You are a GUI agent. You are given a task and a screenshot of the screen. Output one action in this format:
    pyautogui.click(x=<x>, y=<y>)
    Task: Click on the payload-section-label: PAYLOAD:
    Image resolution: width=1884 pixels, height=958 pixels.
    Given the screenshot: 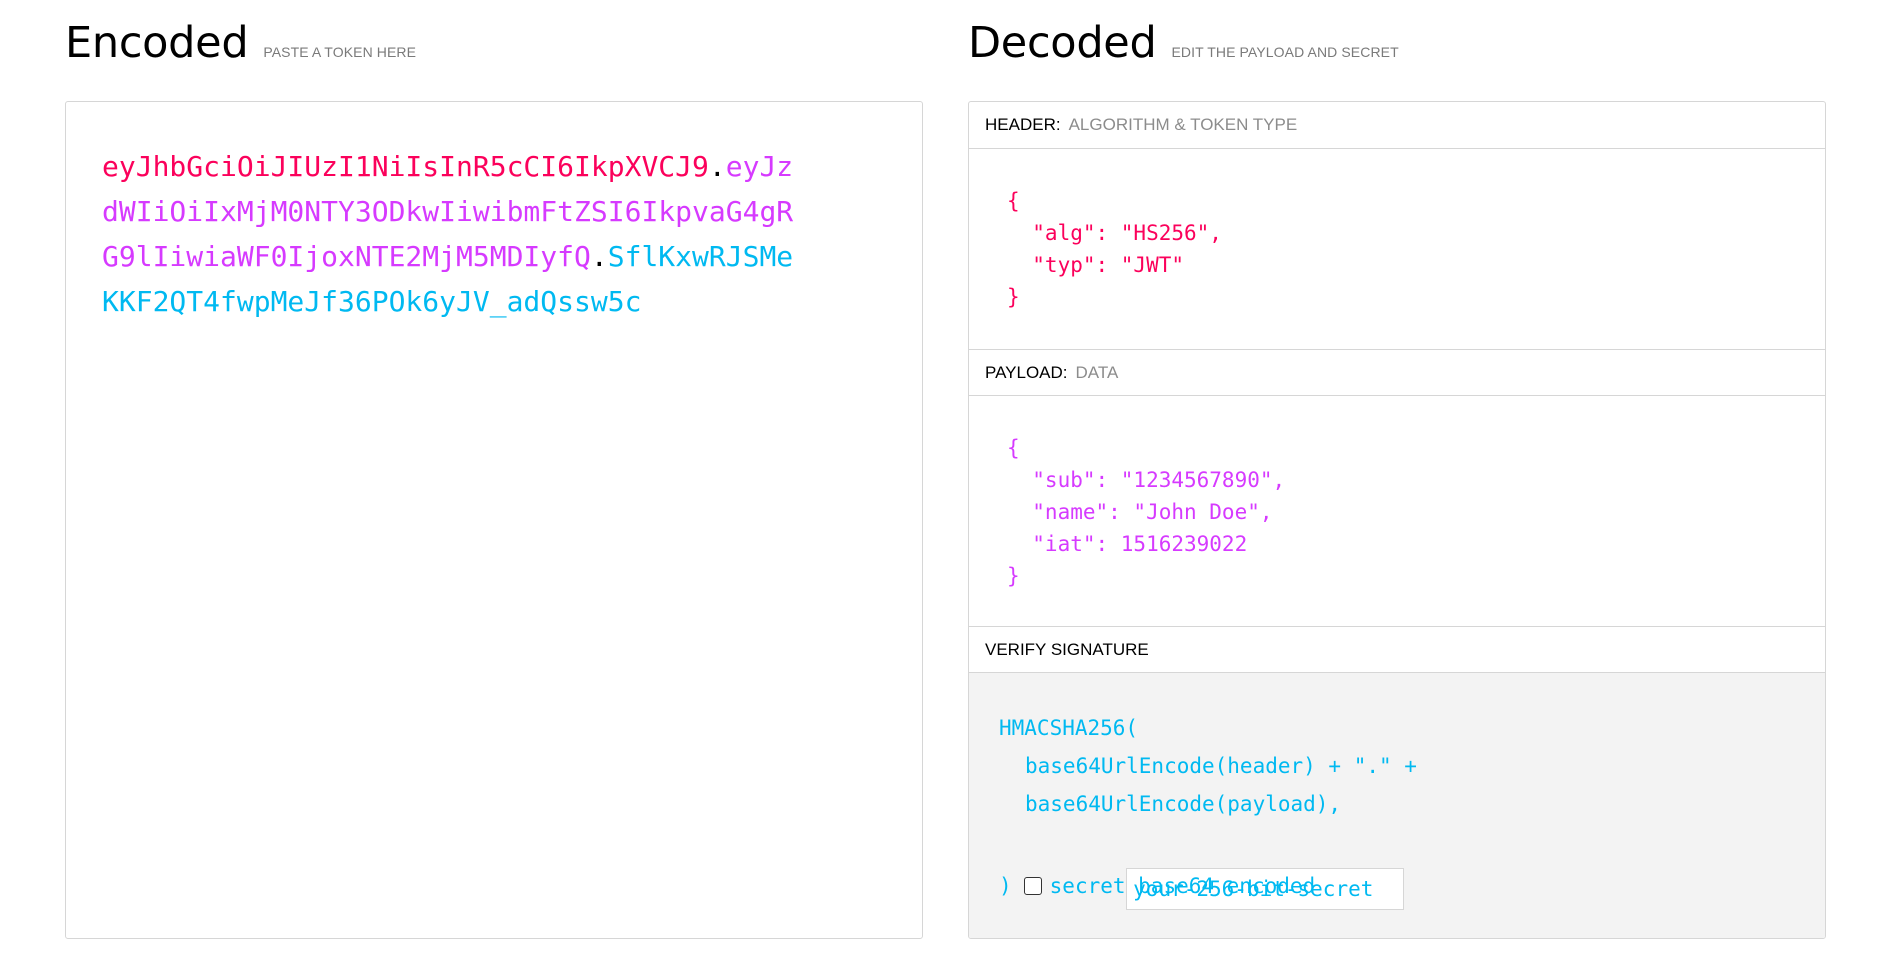 What is the action you would take?
    pyautogui.click(x=1026, y=372)
    